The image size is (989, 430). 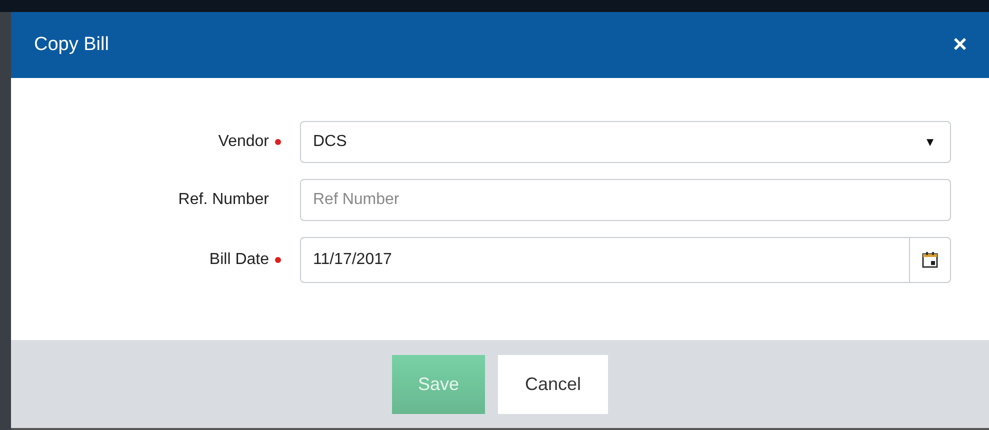 What do you see at coordinates (553, 384) in the screenshot?
I see `cancel-button: Cancel` at bounding box center [553, 384].